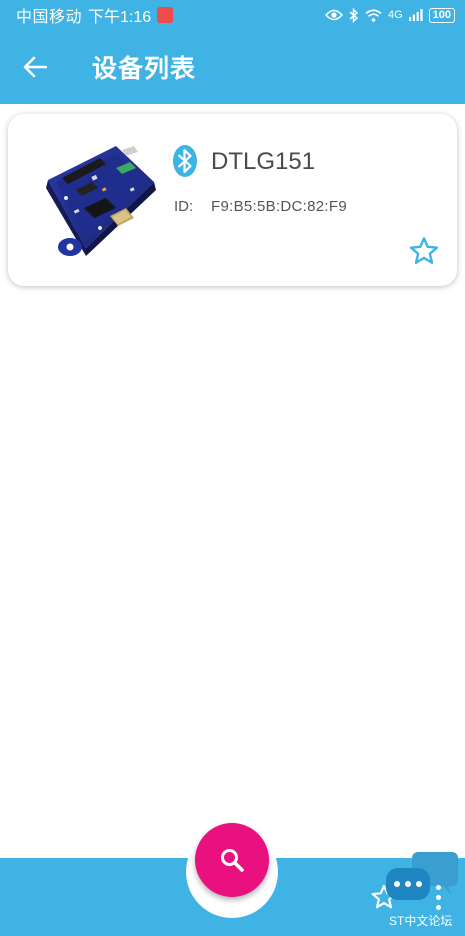 The width and height of the screenshot is (465, 936). Describe the element at coordinates (422, 878) in the screenshot. I see `chat-bubble-icon` at that location.